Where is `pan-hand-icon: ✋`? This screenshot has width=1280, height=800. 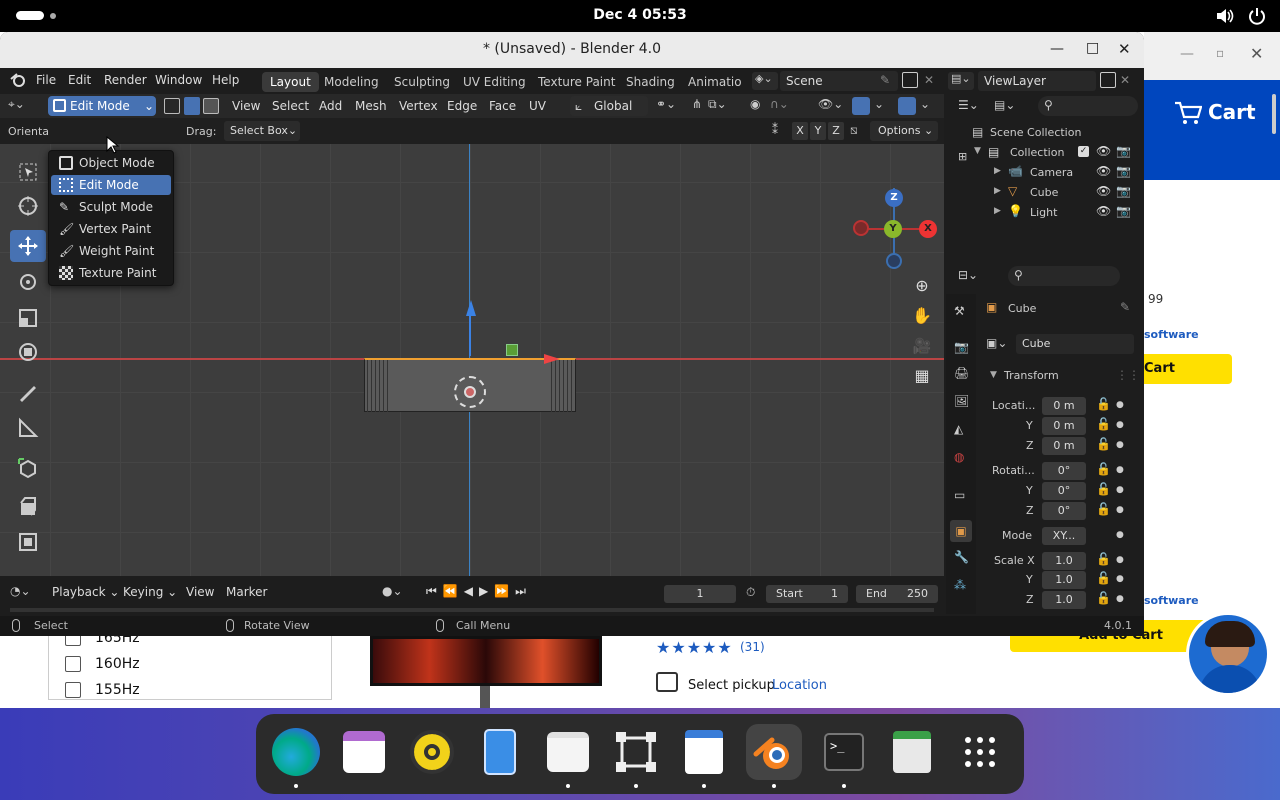
pan-hand-icon: ✋ is located at coordinates (922, 316).